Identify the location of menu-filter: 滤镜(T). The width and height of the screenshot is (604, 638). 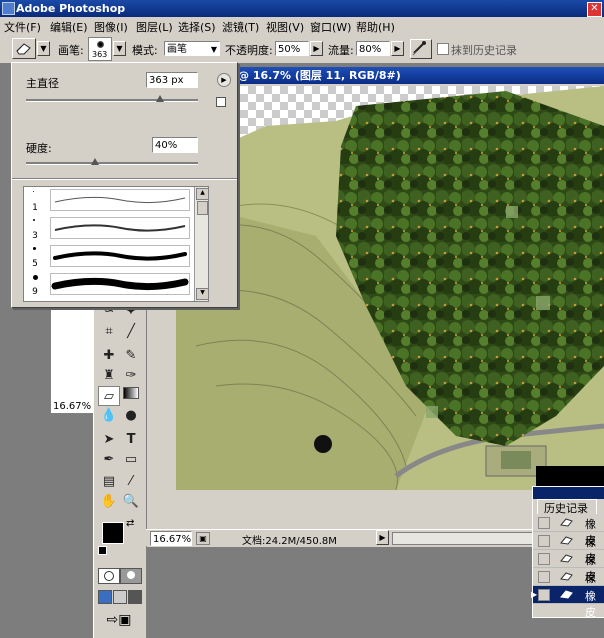
(240, 27).